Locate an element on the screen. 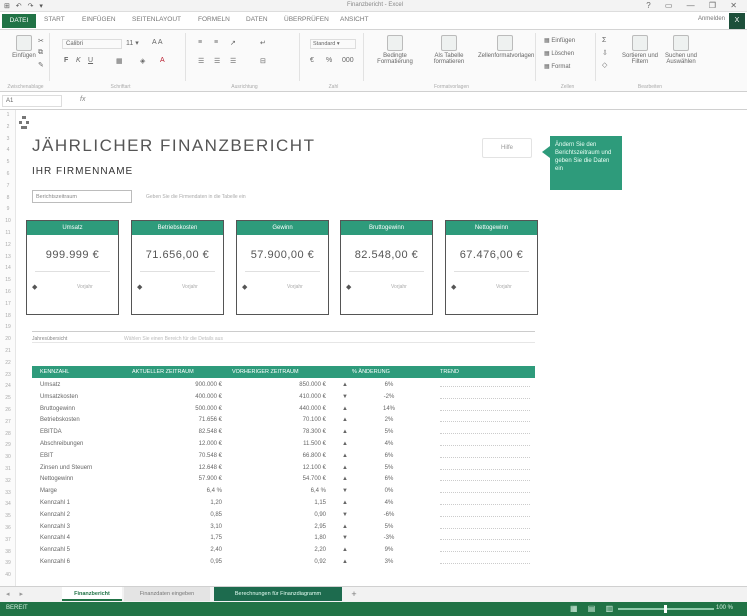 The image size is (747, 616). table-row: Kennzahl 6 0,95 0,92 ▲ 3% is located at coordinates (283, 562).